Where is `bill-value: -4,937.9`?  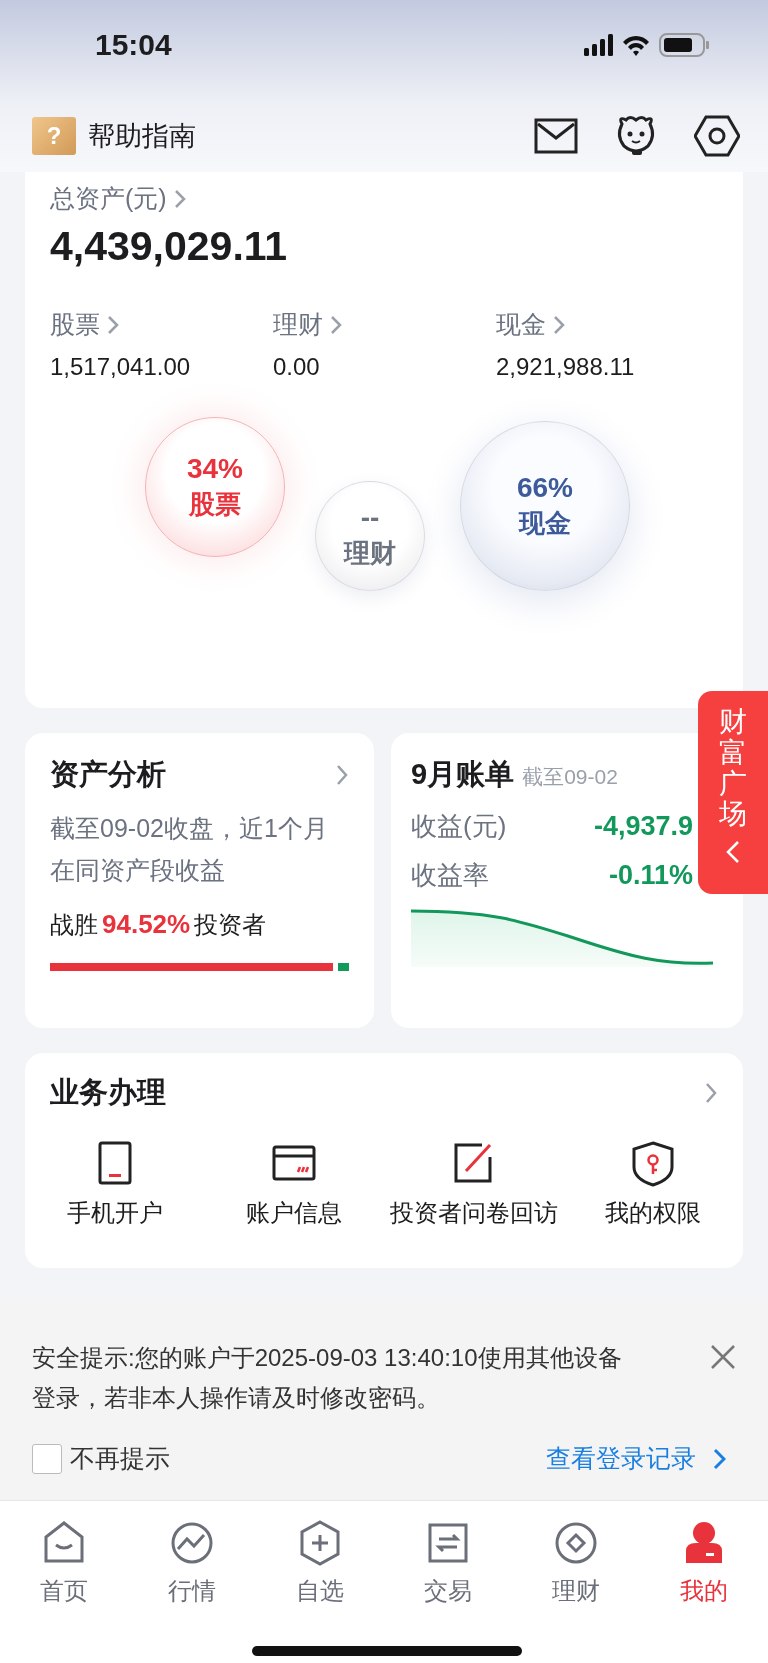
bill-value: -4,937.9 is located at coordinates (643, 826).